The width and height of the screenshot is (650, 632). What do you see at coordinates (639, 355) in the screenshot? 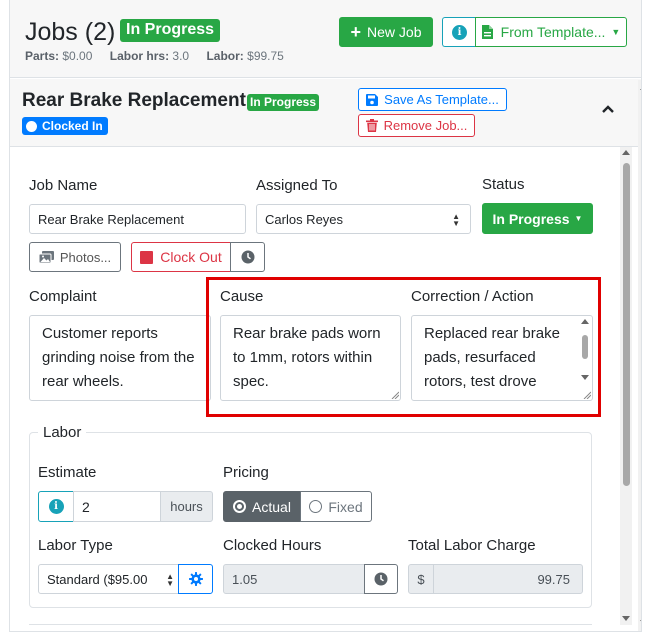
I see `panel-scrollbar` at bounding box center [639, 355].